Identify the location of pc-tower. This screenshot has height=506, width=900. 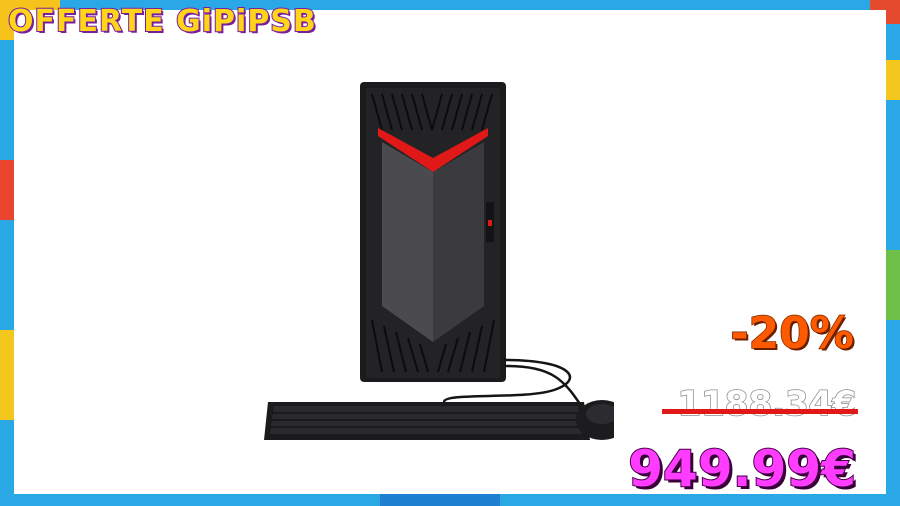
(433, 232).